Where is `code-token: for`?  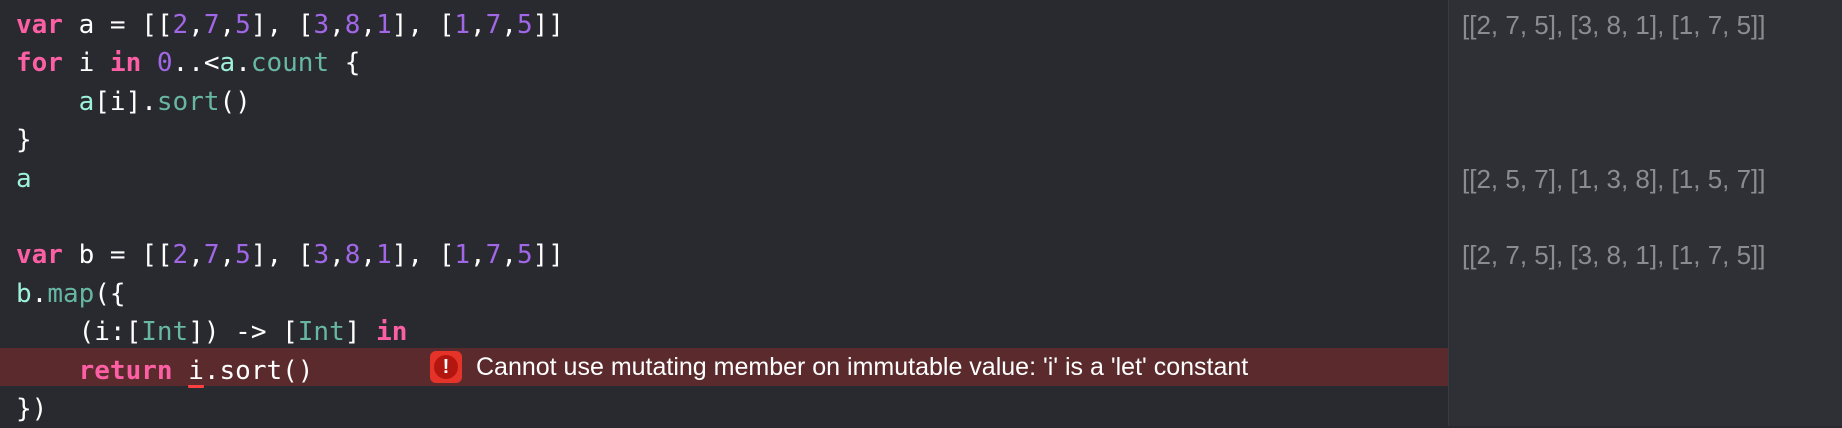
code-token: for is located at coordinates (39, 63).